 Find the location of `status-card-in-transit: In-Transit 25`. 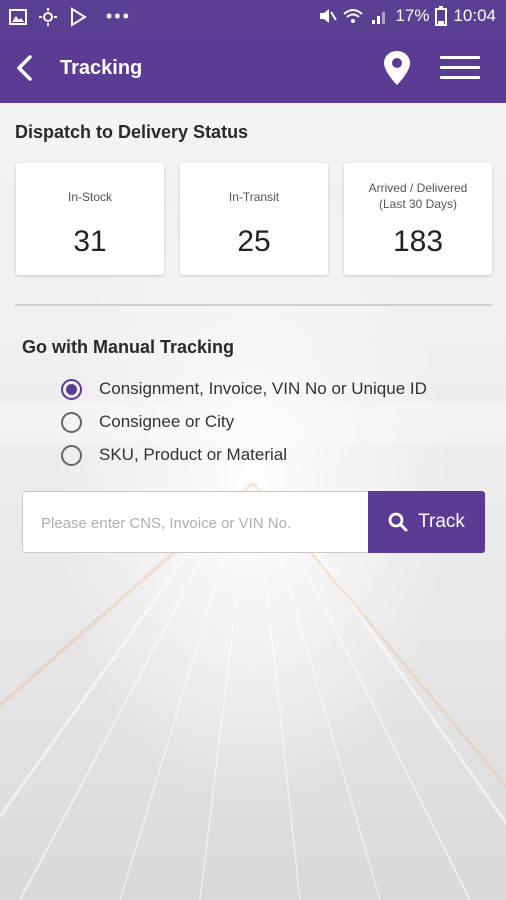

status-card-in-transit: In-Transit 25 is located at coordinates (254, 219).